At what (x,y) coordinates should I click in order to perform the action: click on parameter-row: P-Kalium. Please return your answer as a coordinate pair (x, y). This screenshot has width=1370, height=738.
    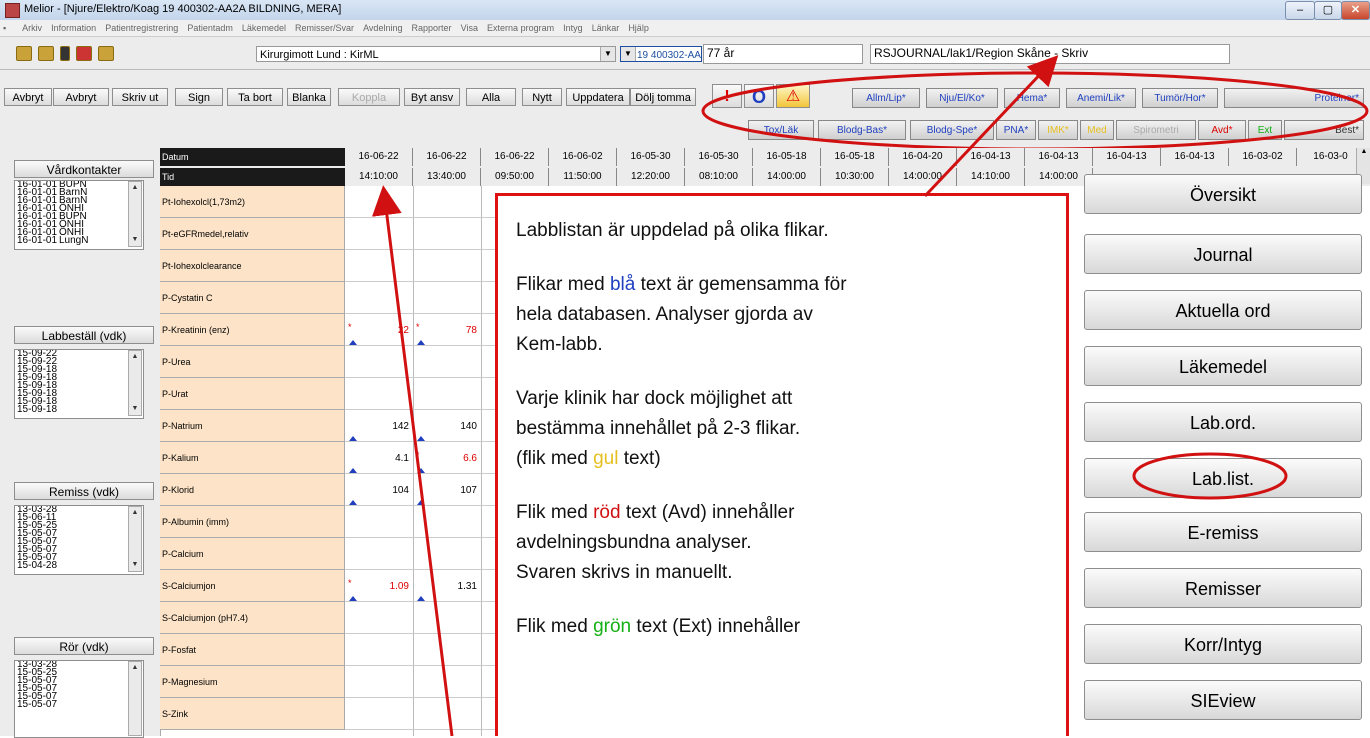
    Looking at the image, I should click on (252, 458).